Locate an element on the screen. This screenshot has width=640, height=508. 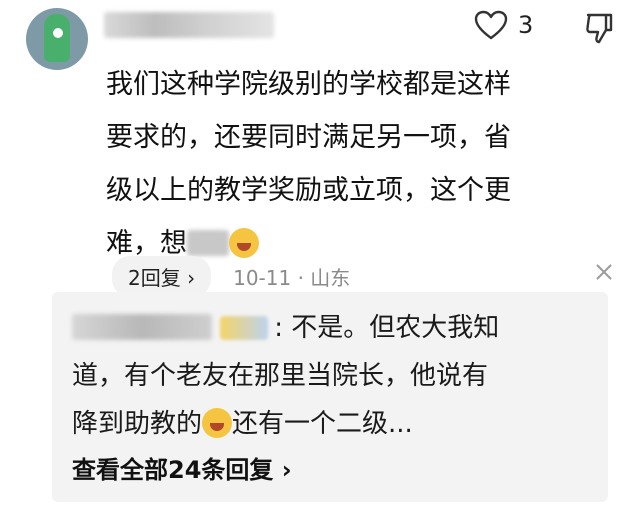
comment-line: 我们这种学院级别的学校都是这样 is located at coordinates (308, 84).